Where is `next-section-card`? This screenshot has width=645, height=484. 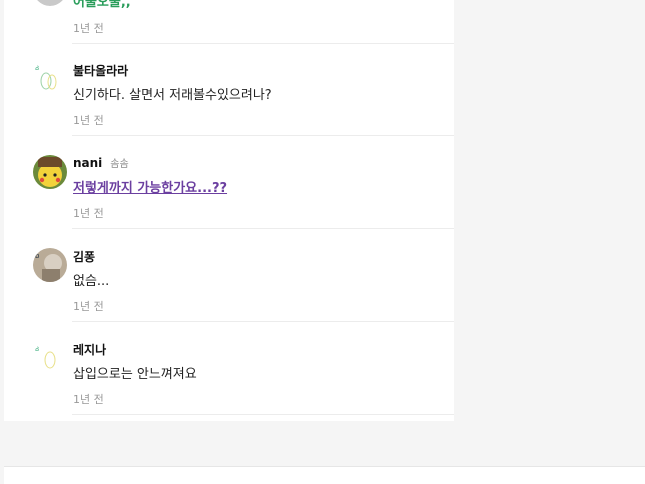 next-section-card is located at coordinates (324, 475).